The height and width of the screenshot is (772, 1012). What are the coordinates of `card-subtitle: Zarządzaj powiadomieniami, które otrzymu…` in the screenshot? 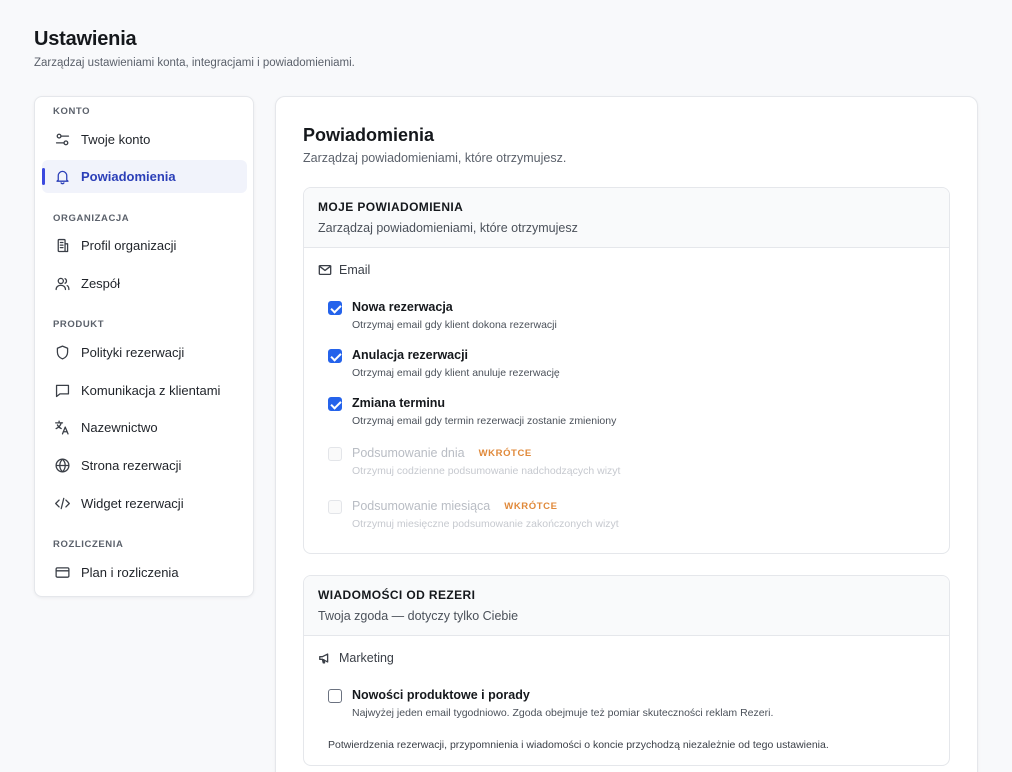 It's located at (448, 228).